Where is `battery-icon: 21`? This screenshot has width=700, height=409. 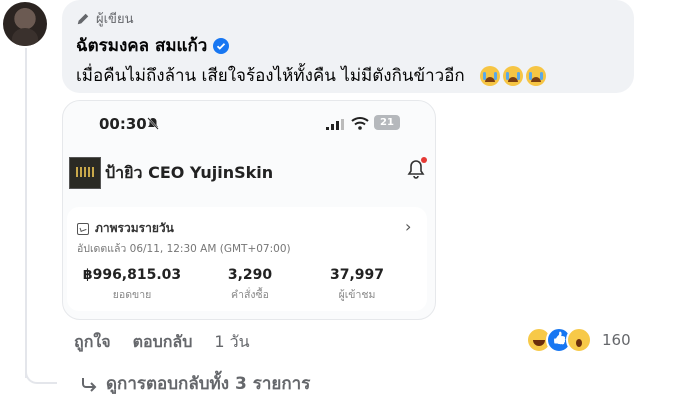
battery-icon: 21 is located at coordinates (387, 122).